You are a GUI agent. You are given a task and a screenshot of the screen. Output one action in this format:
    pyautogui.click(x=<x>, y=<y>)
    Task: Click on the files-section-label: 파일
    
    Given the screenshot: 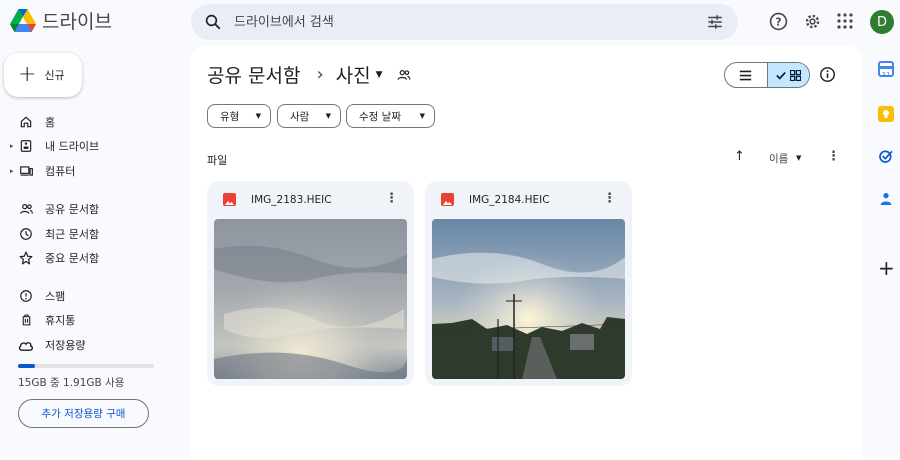 What is the action you would take?
    pyautogui.click(x=217, y=160)
    